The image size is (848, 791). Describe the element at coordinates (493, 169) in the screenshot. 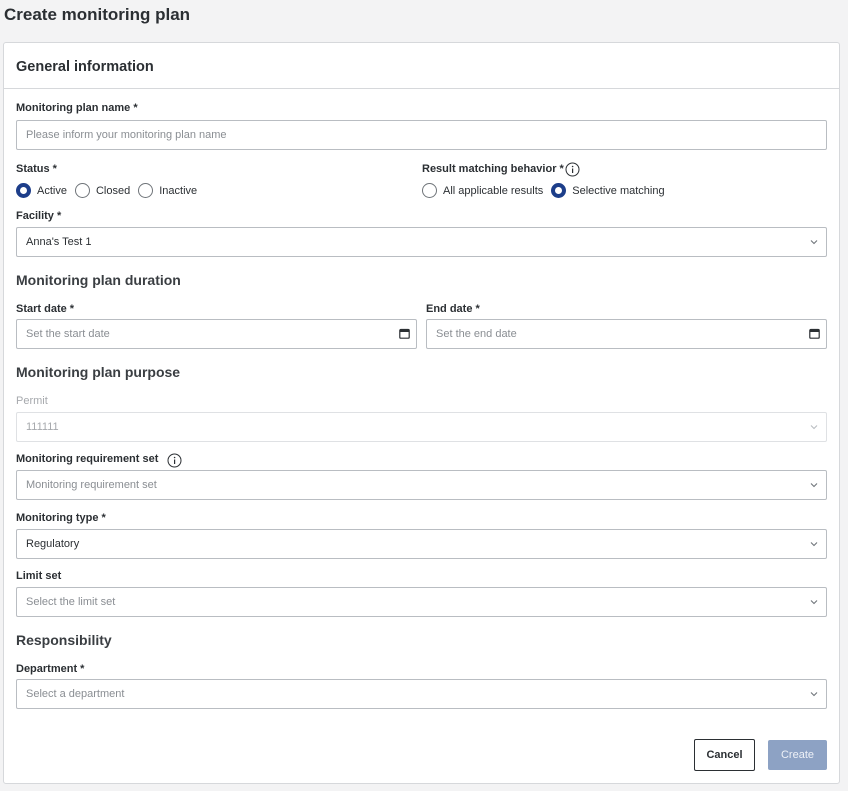

I see `result-matching-label: Result matching behavior *` at that location.